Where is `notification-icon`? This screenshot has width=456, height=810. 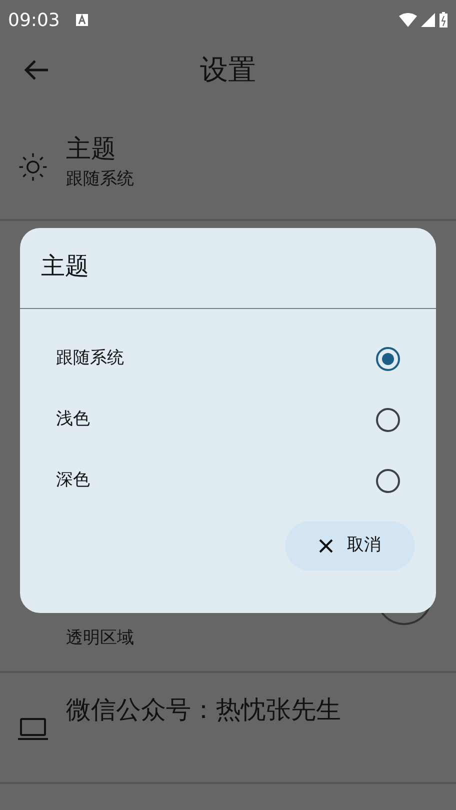
notification-icon is located at coordinates (82, 20).